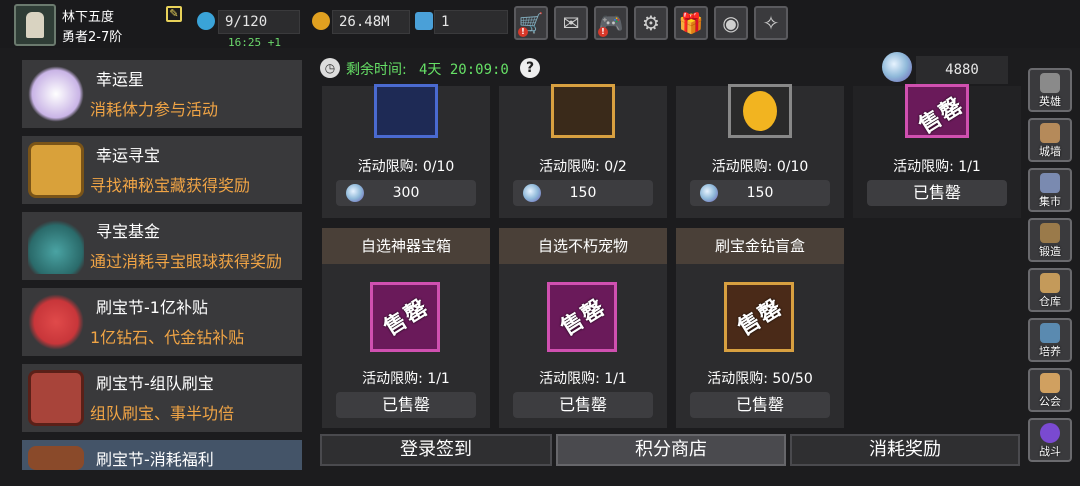 This screenshot has height=486, width=1080. What do you see at coordinates (406, 151) in the screenshot?
I see `shop-card: 活动限购: 0/10 300` at bounding box center [406, 151].